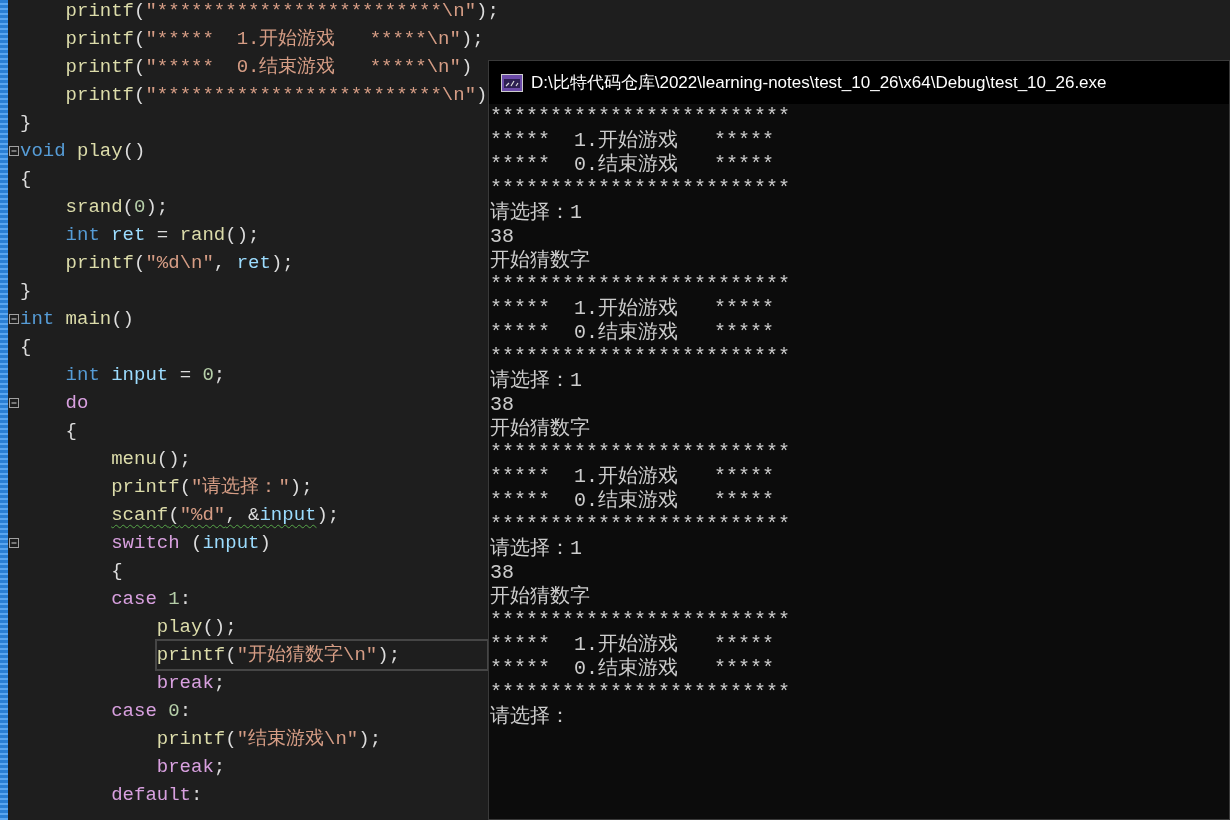 The height and width of the screenshot is (820, 1230). I want to click on code-line: int main(), so click(77, 319).